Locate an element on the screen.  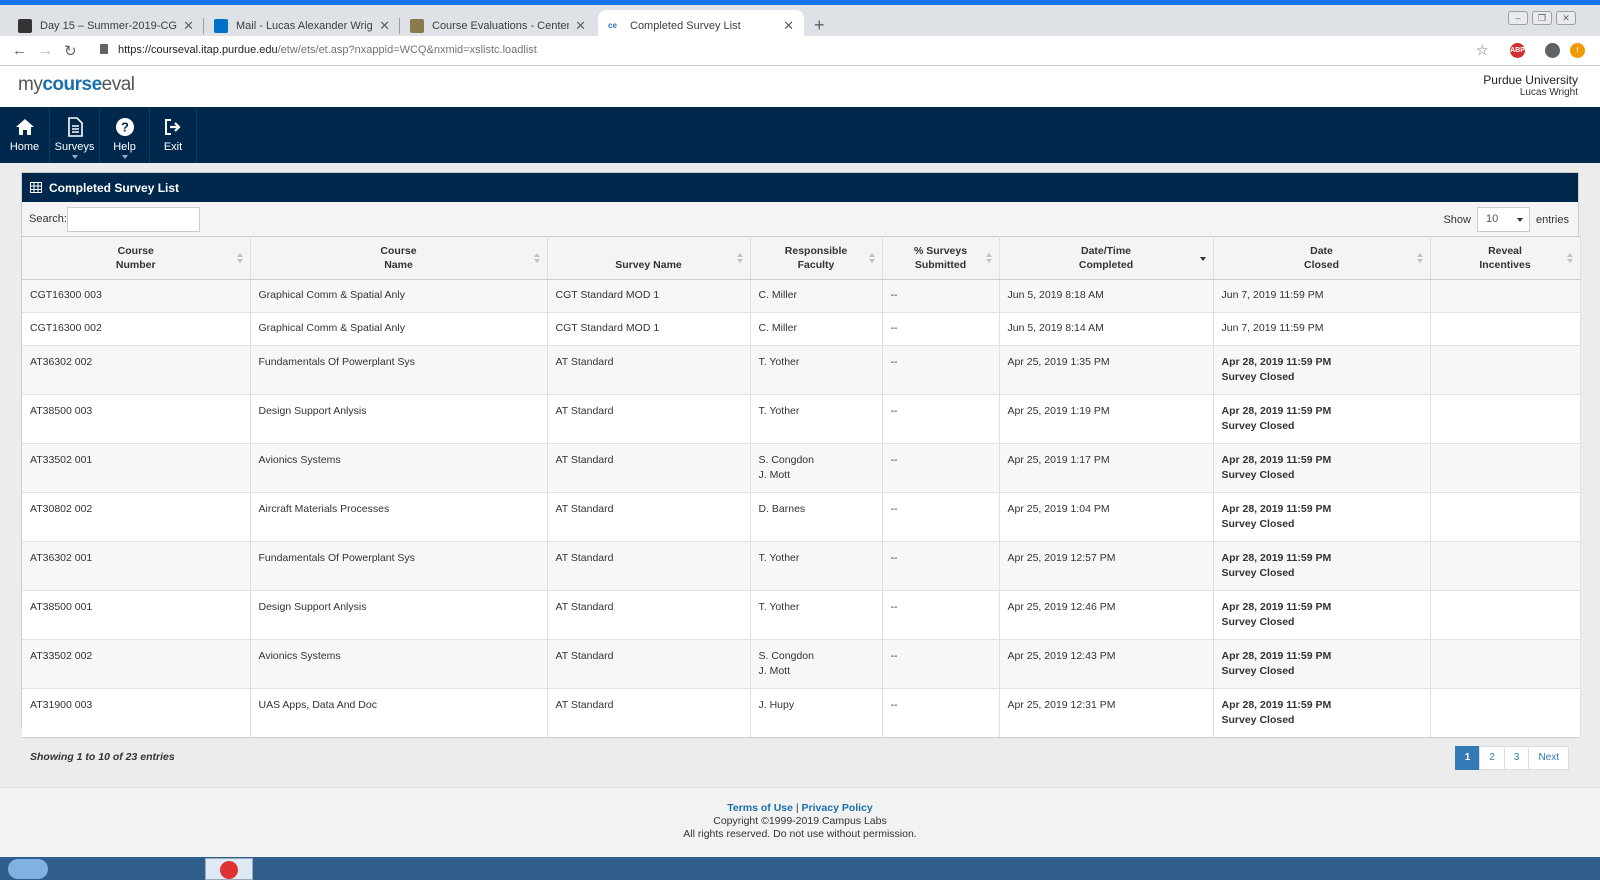
page-2-button: 2 is located at coordinates (1492, 758).